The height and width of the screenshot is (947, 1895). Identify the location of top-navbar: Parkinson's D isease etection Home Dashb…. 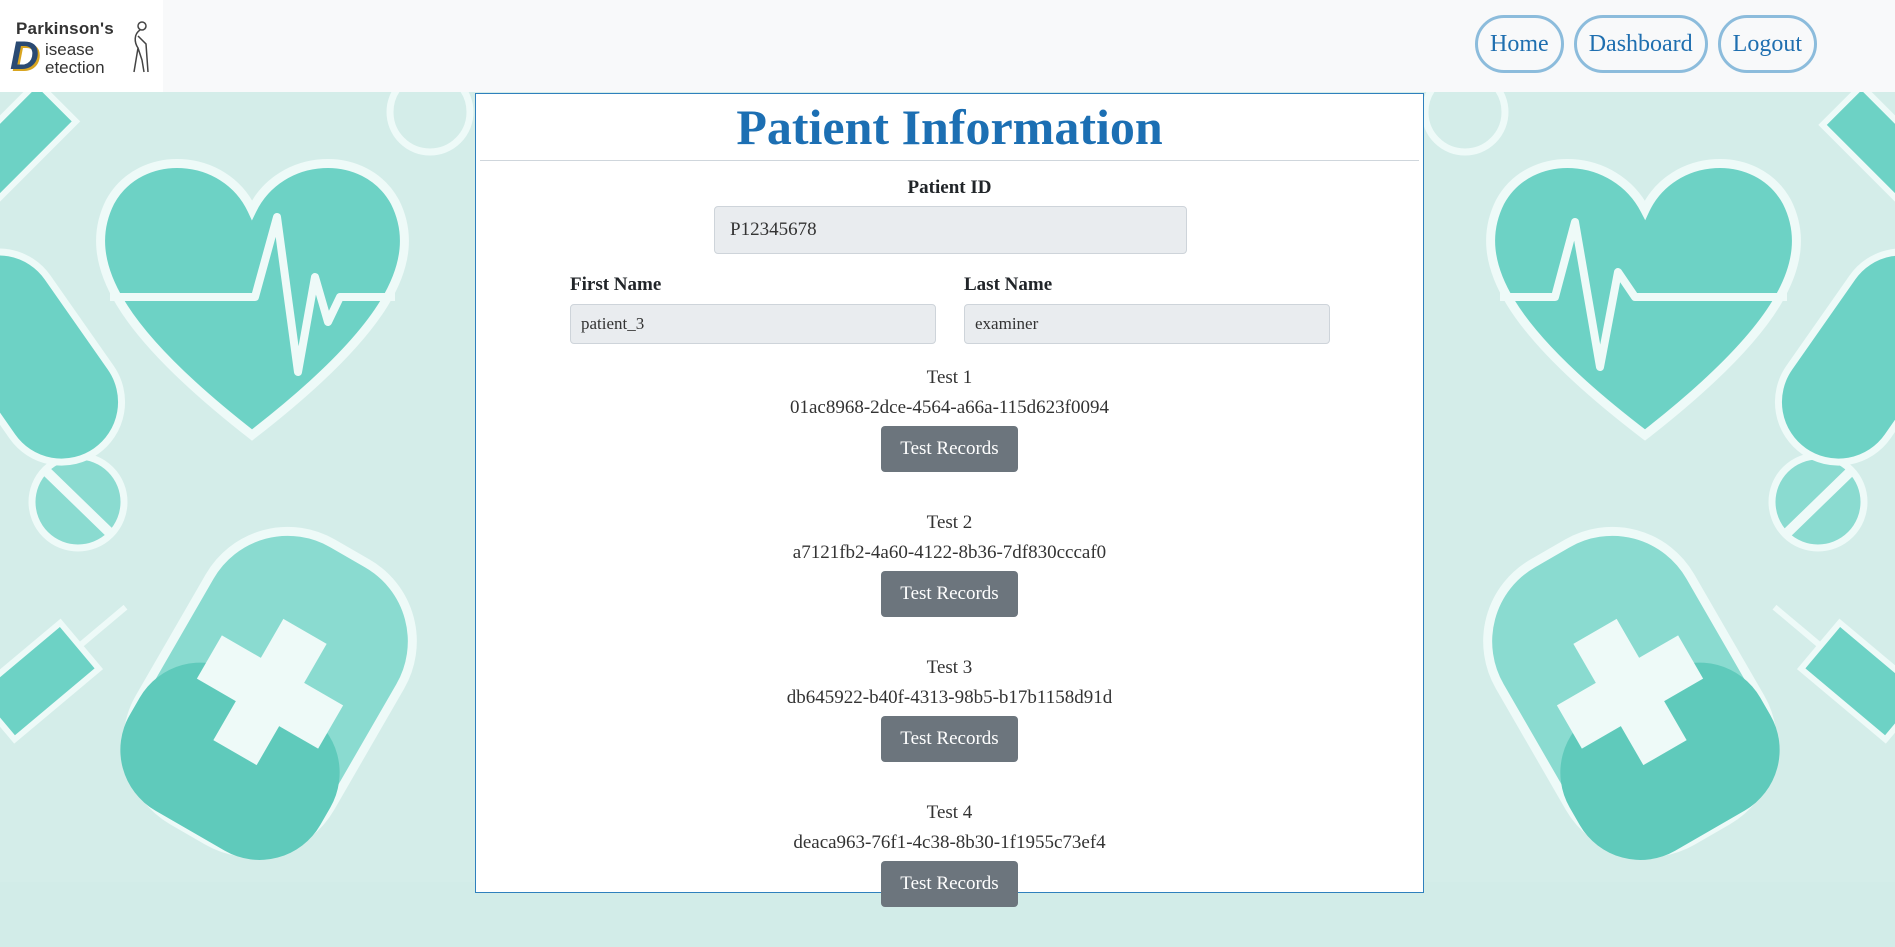
(947, 46).